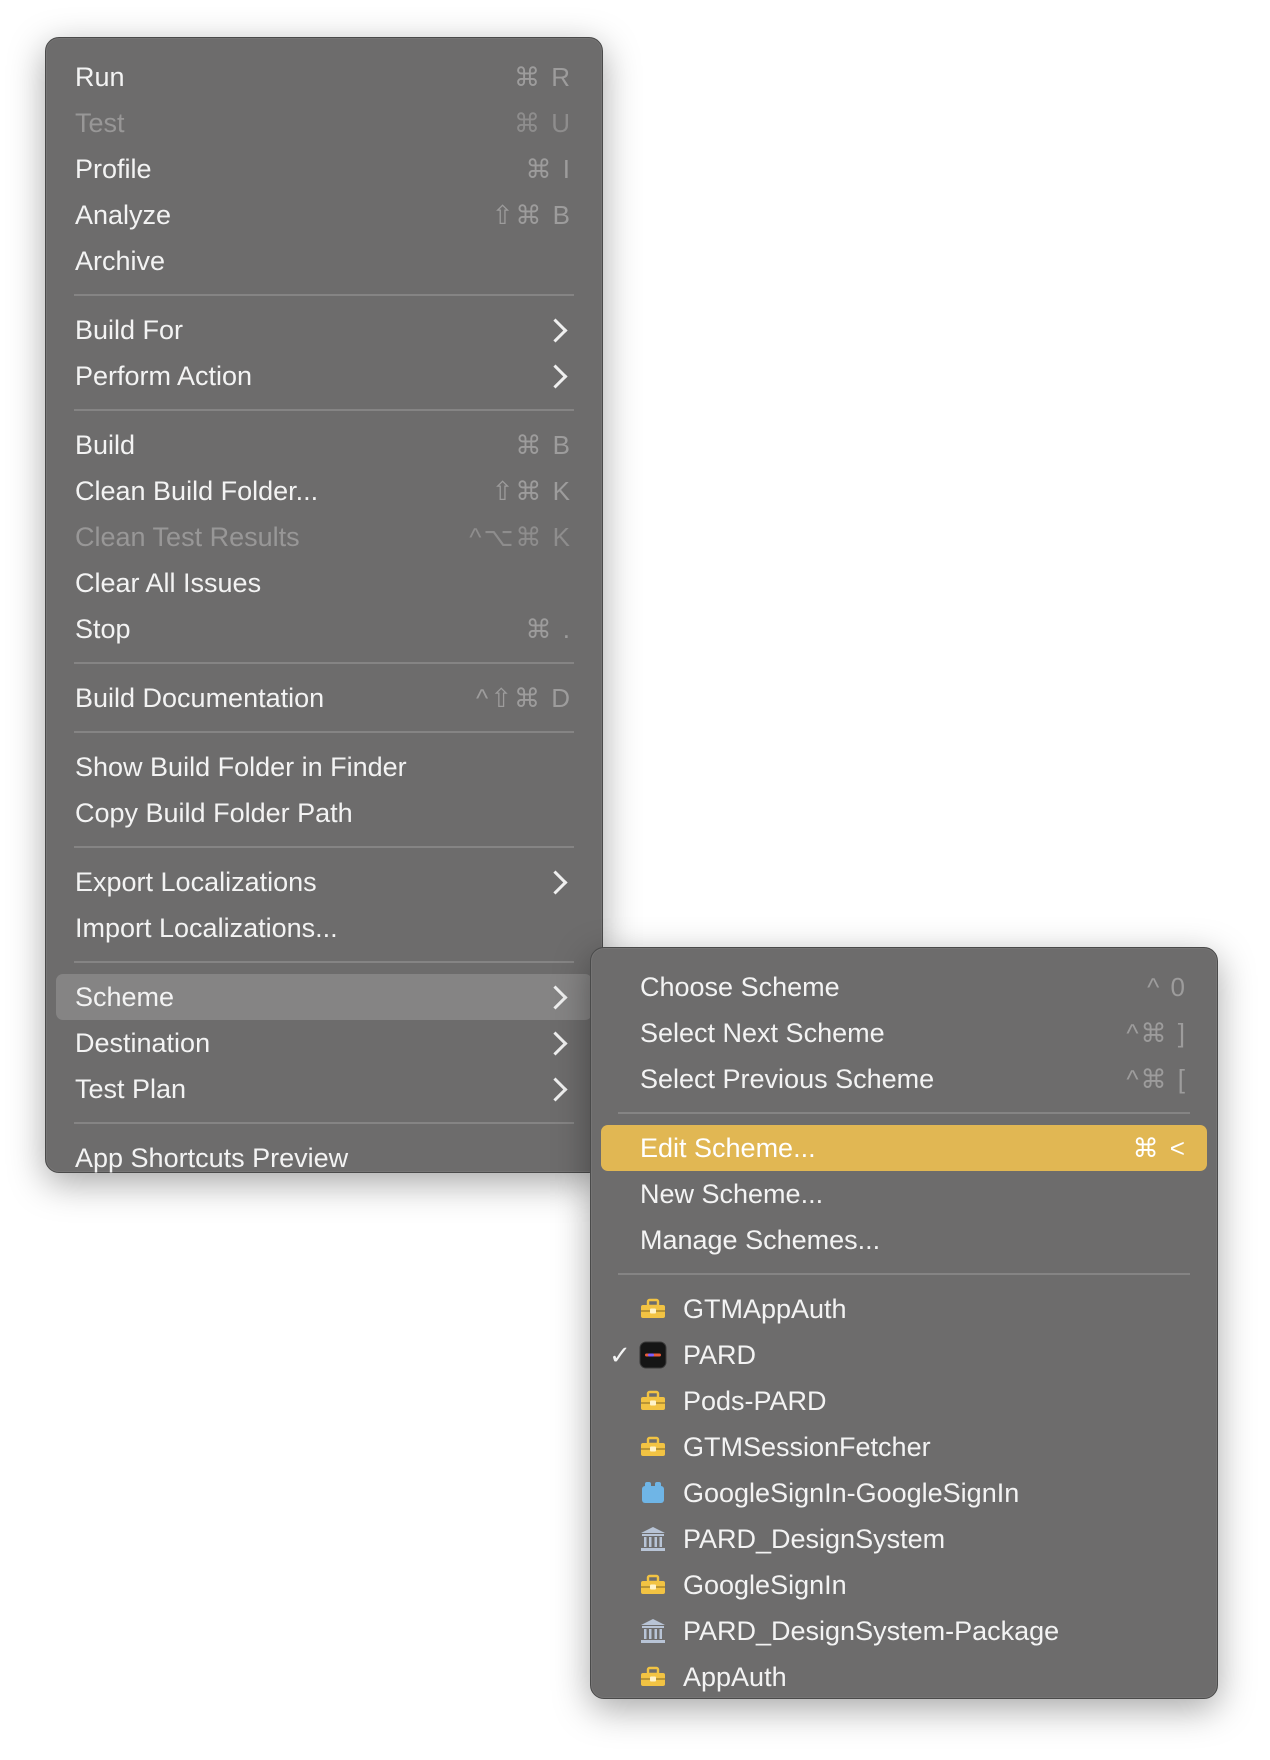  Describe the element at coordinates (1167, 986) in the screenshot. I see `keyboard-shortcut: ^ 0` at that location.